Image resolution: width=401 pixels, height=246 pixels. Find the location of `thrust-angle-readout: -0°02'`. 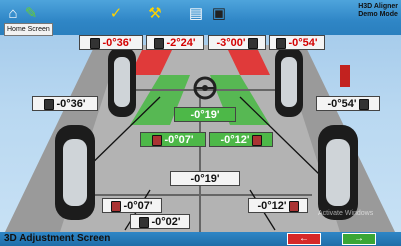

thrust-angle-readout: -0°02' is located at coordinates (160, 221).